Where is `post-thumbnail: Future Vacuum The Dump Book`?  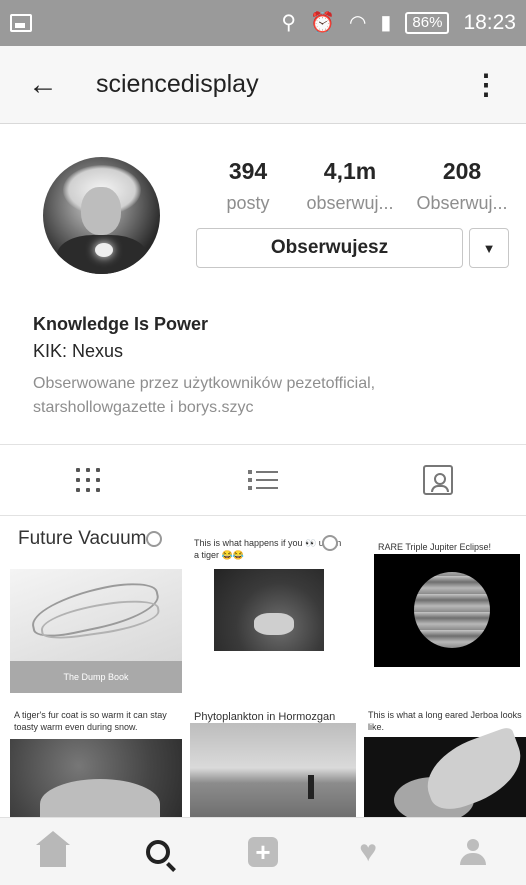 post-thumbnail: Future Vacuum The Dump Book is located at coordinates (96, 606).